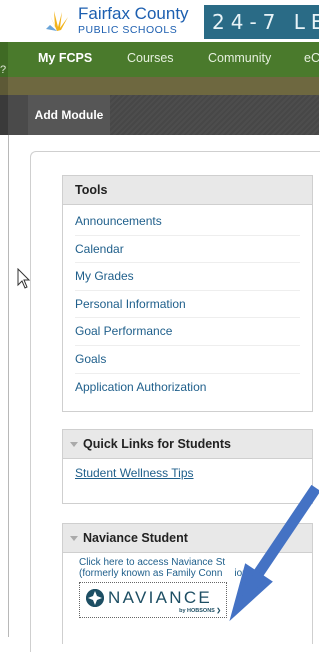  Describe the element at coordinates (239, 58) in the screenshot. I see `tab-community: Community` at that location.